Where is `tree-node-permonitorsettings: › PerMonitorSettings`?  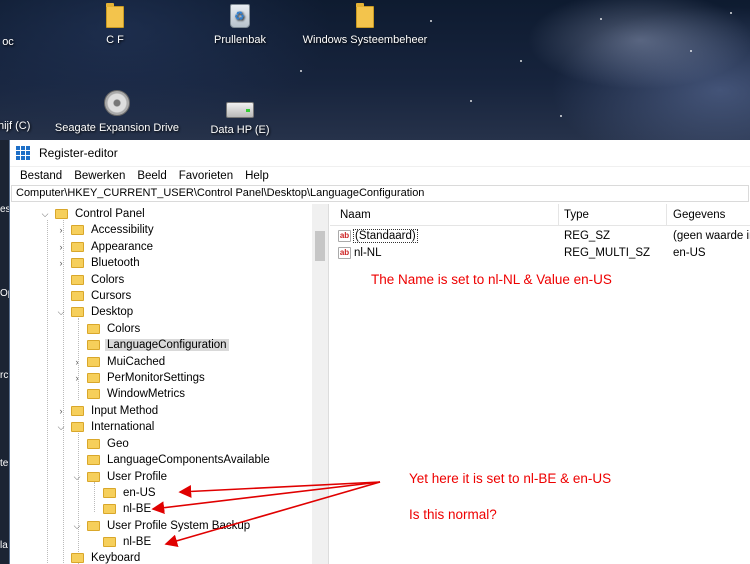 tree-node-permonitorsettings: › PerMonitorSettings is located at coordinates (139, 378).